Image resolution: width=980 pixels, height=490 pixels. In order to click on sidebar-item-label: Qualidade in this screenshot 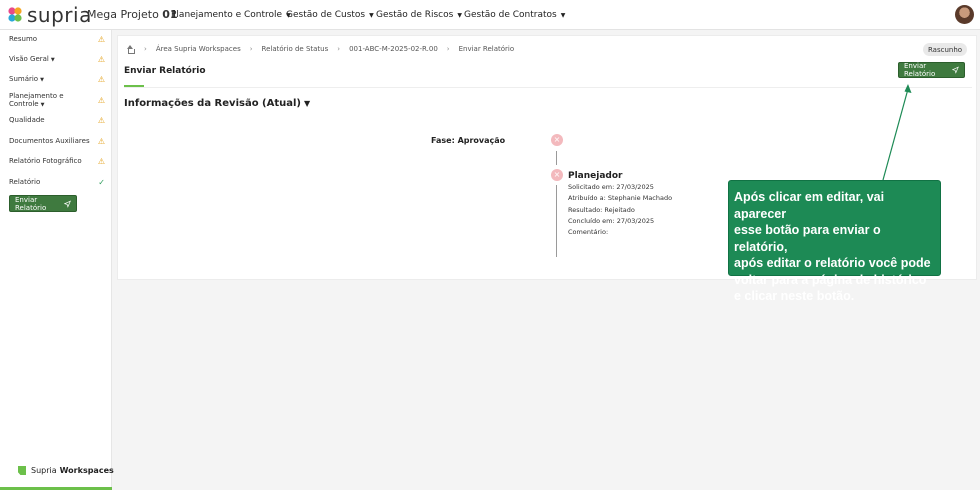, I will do `click(27, 120)`.